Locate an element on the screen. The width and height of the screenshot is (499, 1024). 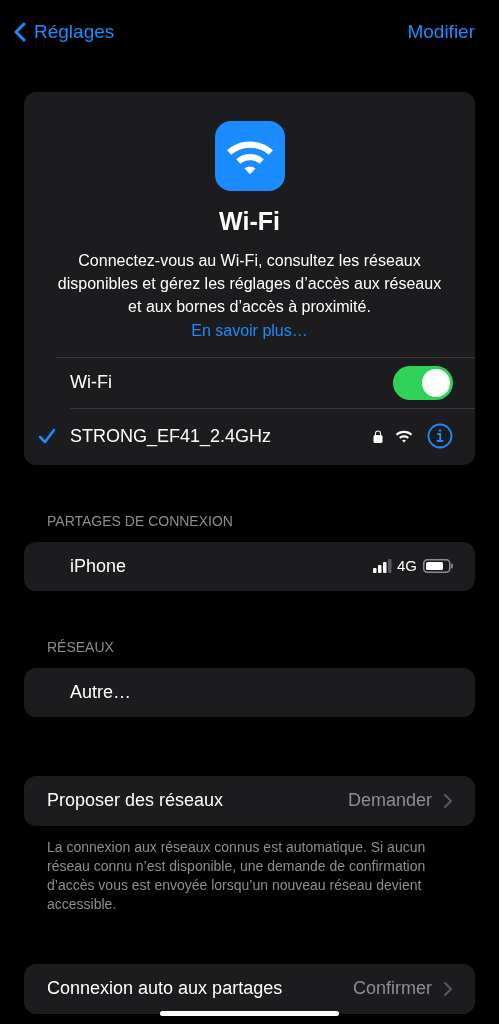
section-header: PARTAGES DE CONNEXION is located at coordinates (140, 521).